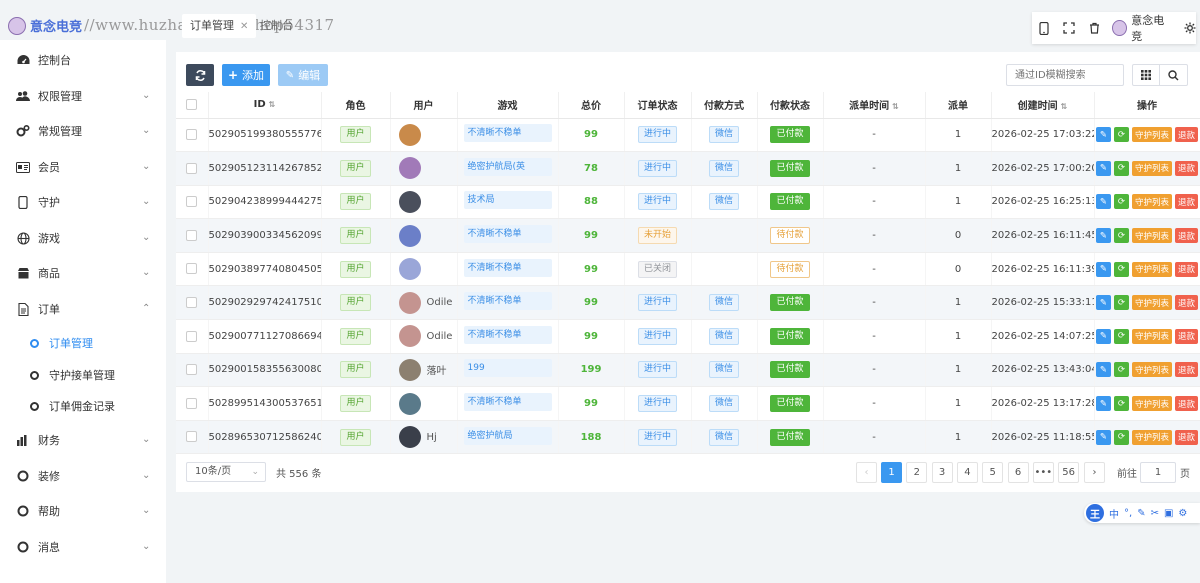 The image size is (1200, 583). What do you see at coordinates (866, 472) in the screenshot?
I see `prev-page-button: ‹` at bounding box center [866, 472].